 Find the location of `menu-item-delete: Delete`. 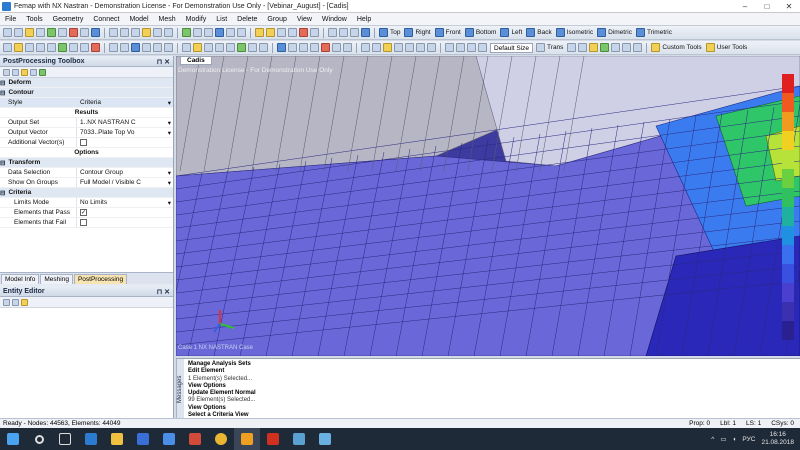

menu-item-delete: Delete is located at coordinates (247, 19).